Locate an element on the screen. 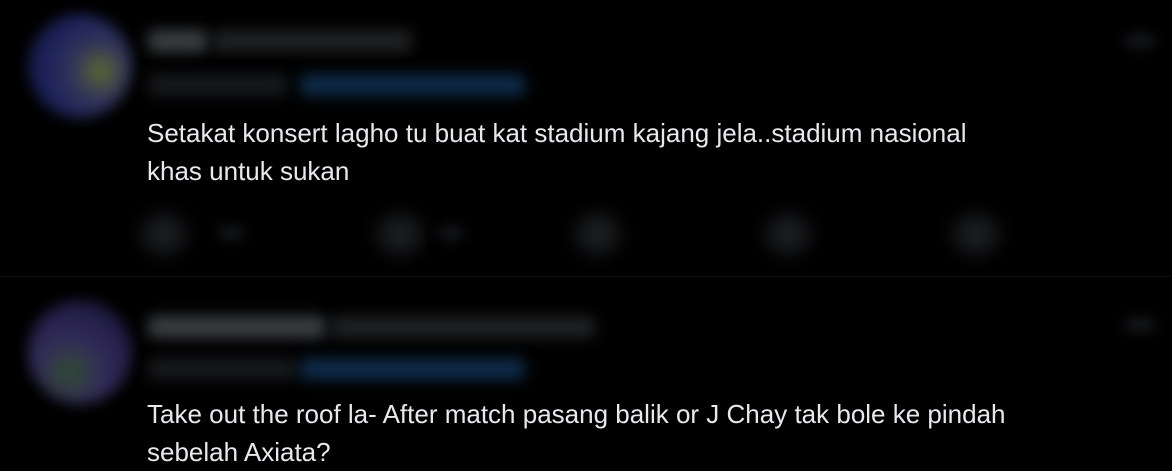  like-icon is located at coordinates (598, 234).